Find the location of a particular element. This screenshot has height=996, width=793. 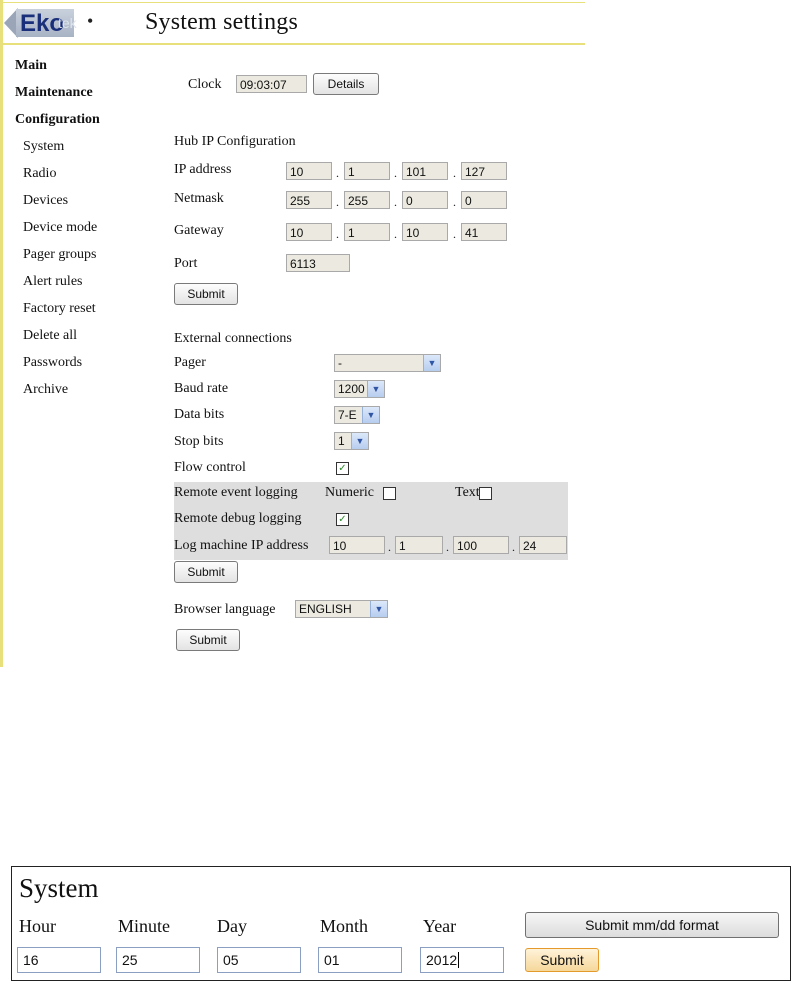

ip-octet-4: 127 is located at coordinates (484, 171).